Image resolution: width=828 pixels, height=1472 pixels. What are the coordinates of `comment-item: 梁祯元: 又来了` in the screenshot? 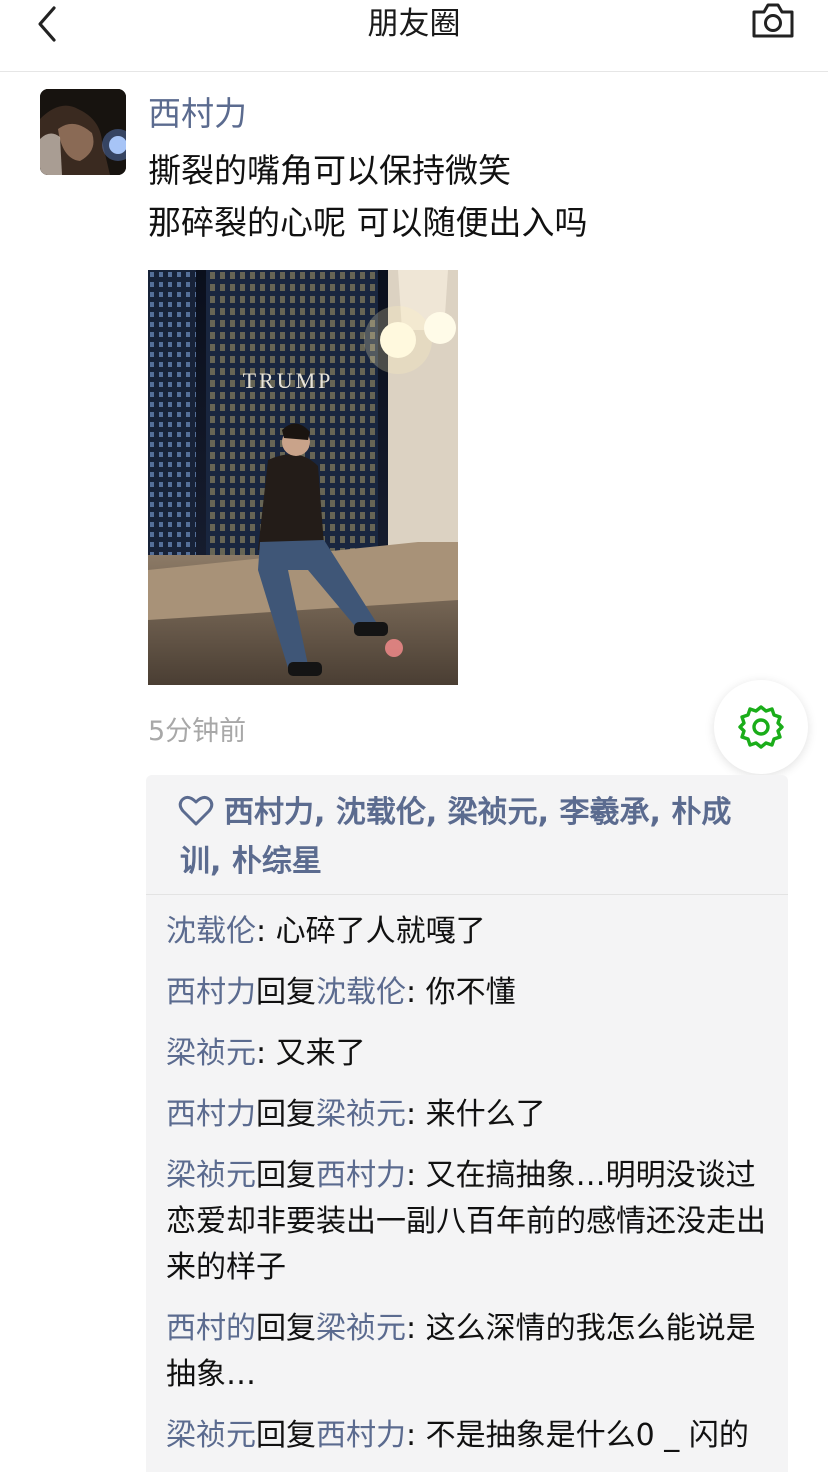 It's located at (471, 1054).